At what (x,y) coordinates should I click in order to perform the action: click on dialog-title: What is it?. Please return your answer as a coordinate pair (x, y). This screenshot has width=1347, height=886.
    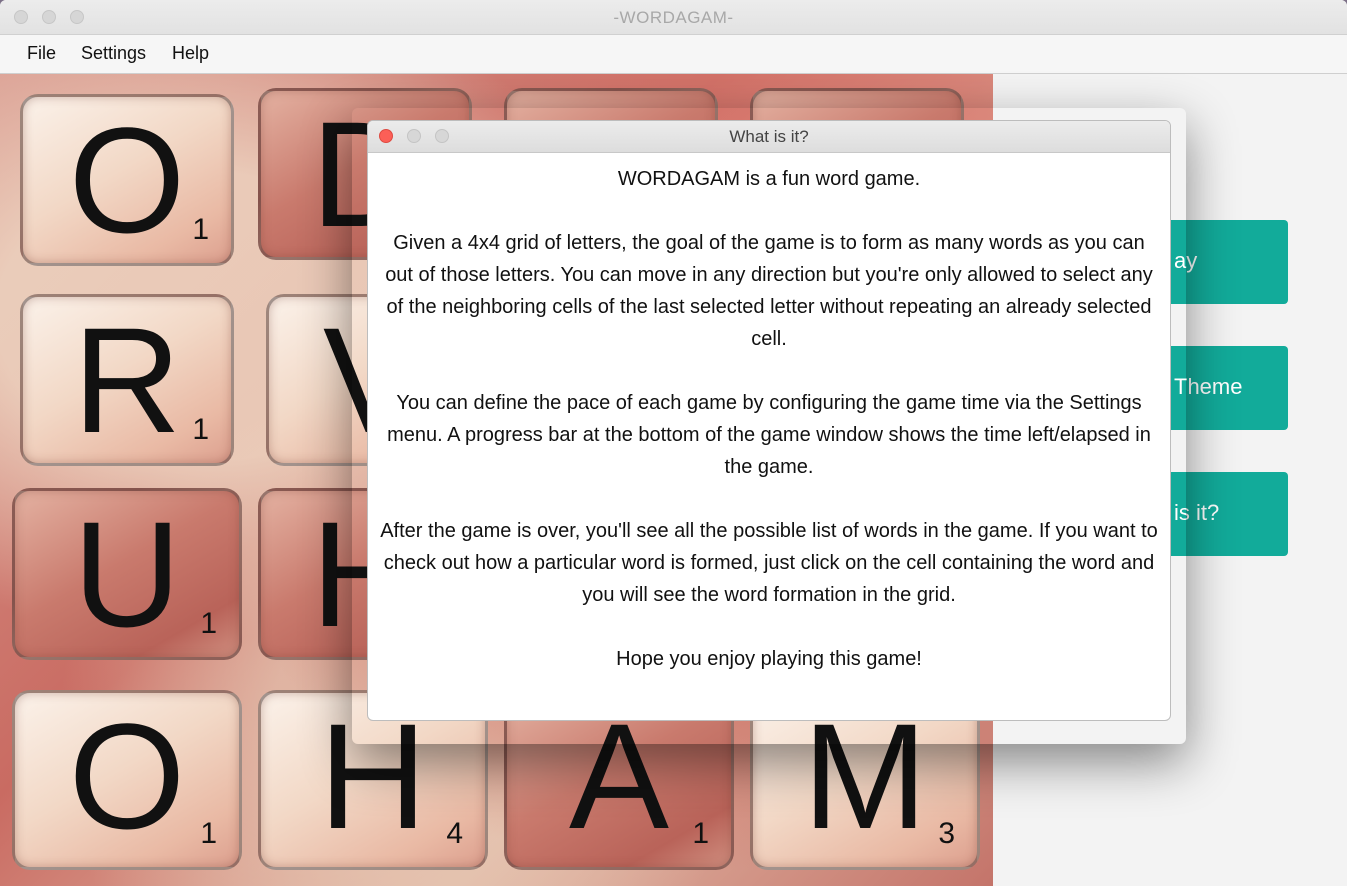
    Looking at the image, I should click on (769, 136).